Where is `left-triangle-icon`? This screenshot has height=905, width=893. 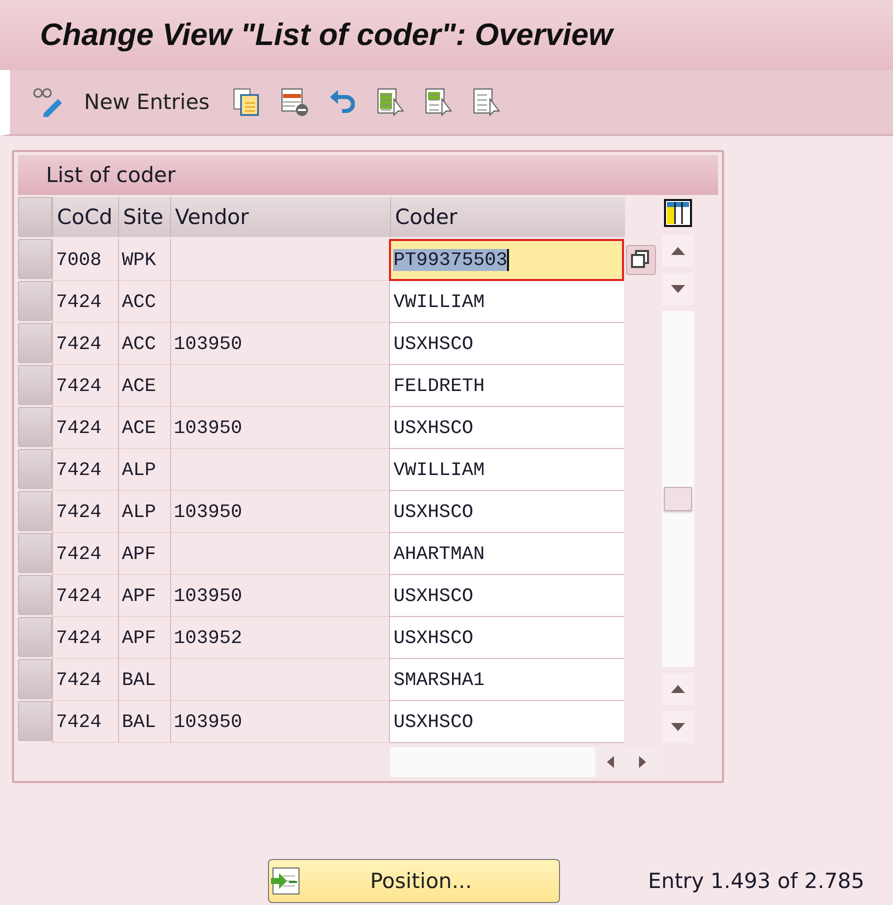 left-triangle-icon is located at coordinates (611, 762).